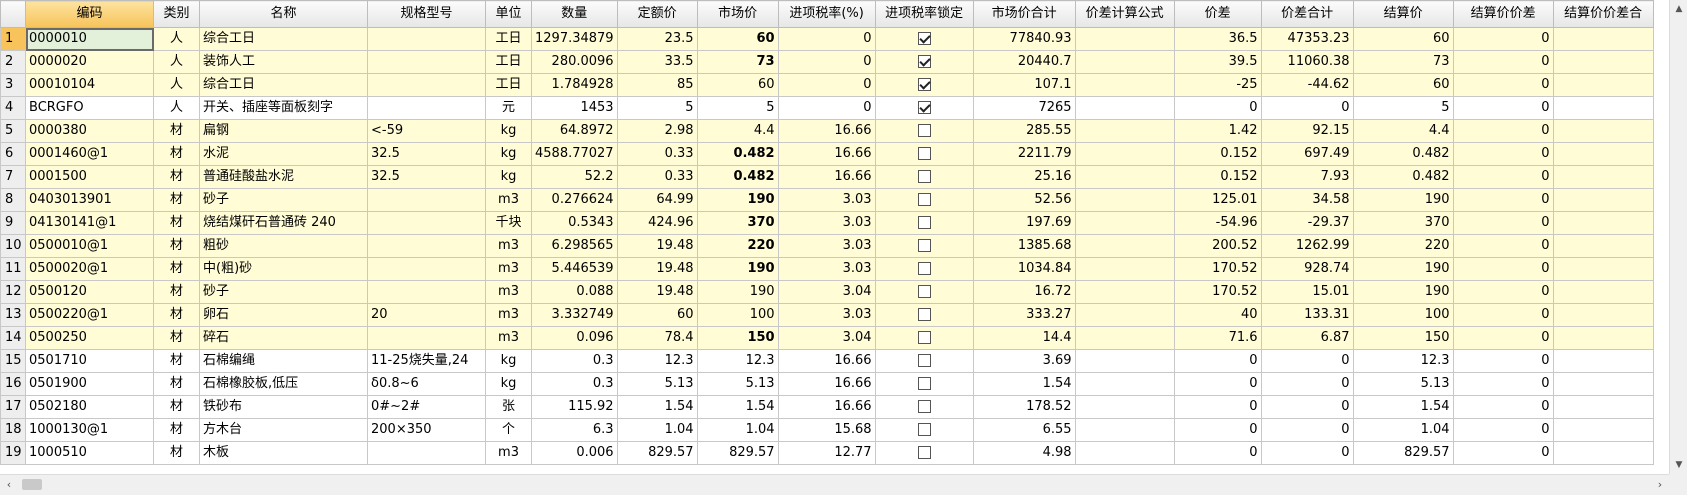 This screenshot has width=1687, height=495. What do you see at coordinates (283, 453) in the screenshot?
I see `cell-name: 木板` at bounding box center [283, 453].